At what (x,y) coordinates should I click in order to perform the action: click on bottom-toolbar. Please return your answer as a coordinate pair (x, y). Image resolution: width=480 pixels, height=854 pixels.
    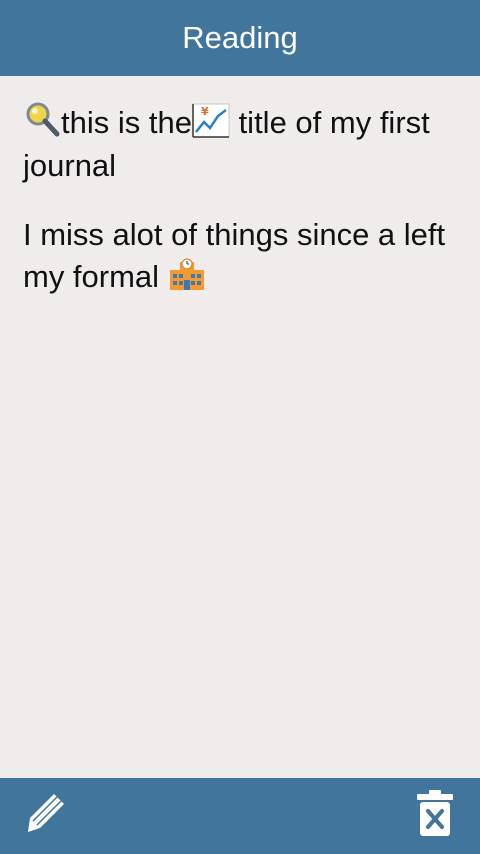
    Looking at the image, I should click on (240, 816).